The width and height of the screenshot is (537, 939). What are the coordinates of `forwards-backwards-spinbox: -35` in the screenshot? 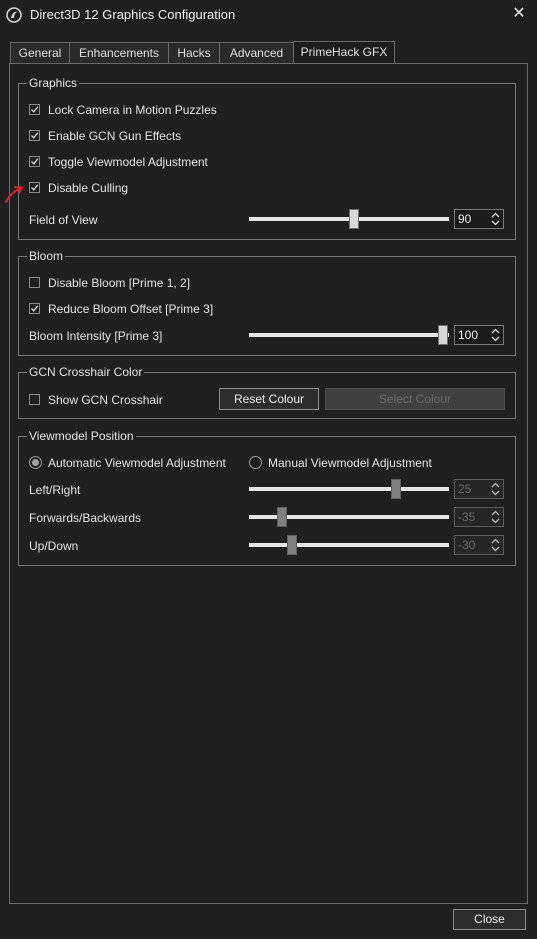 It's located at (479, 517).